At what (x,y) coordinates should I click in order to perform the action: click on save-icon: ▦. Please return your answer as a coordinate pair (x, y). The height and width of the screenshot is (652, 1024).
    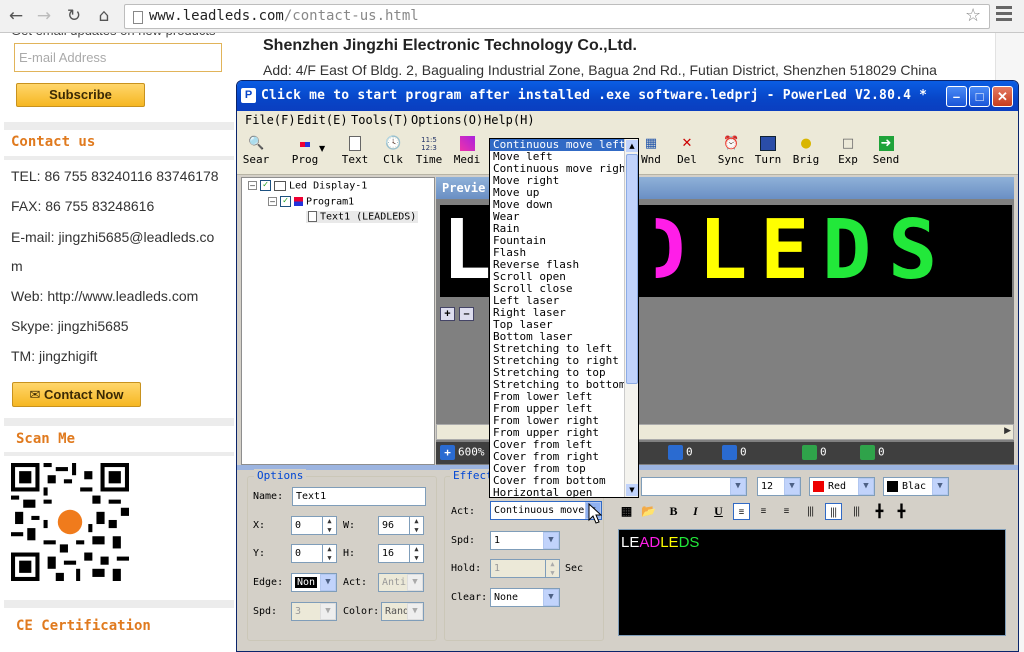
    Looking at the image, I should click on (626, 511).